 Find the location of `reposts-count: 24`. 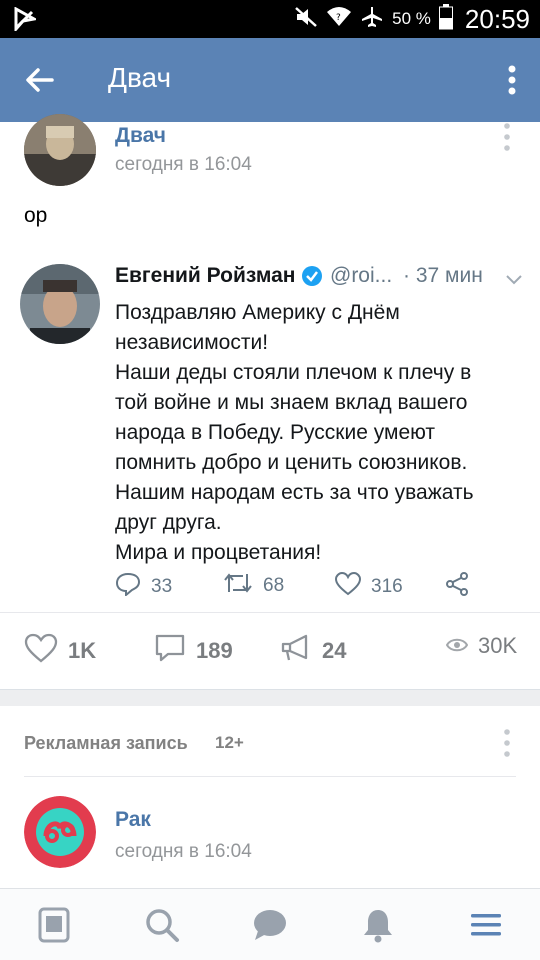

reposts-count: 24 is located at coordinates (334, 650).